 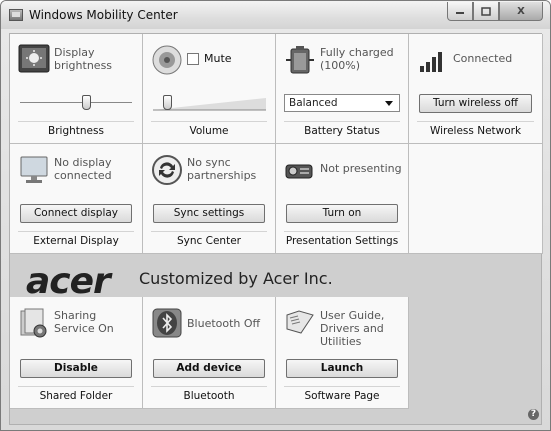 What do you see at coordinates (167, 60) in the screenshot?
I see `speaker-icon` at bounding box center [167, 60].